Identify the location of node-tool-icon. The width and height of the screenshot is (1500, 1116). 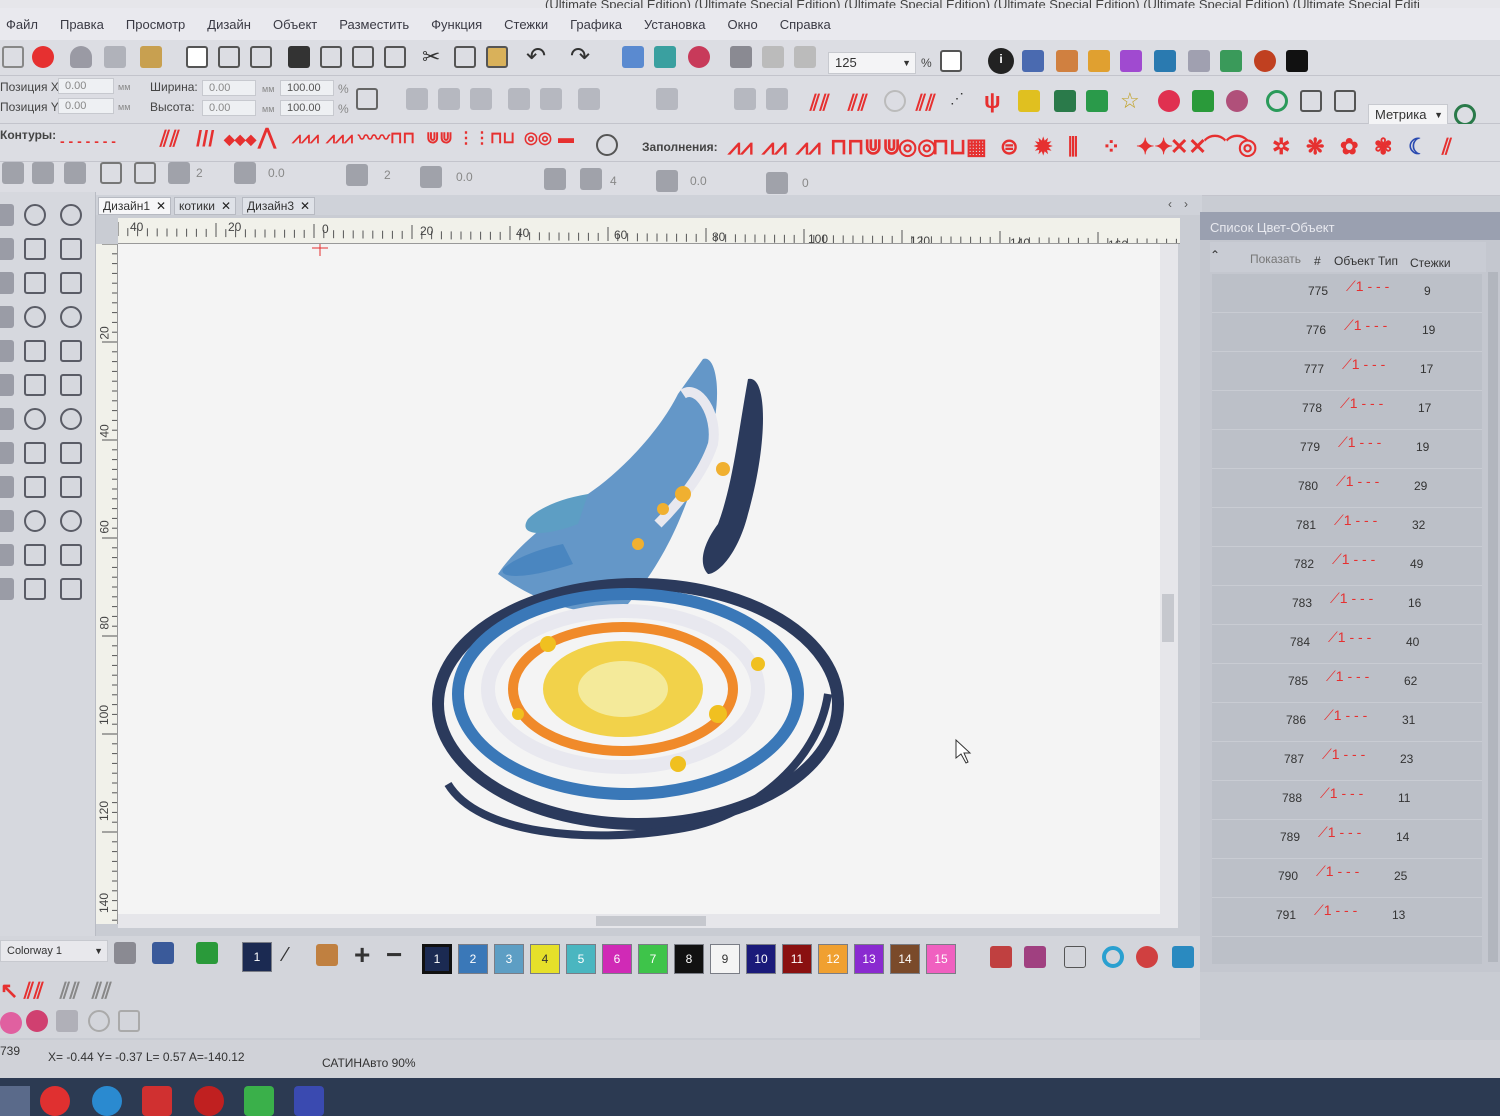
(35, 589).